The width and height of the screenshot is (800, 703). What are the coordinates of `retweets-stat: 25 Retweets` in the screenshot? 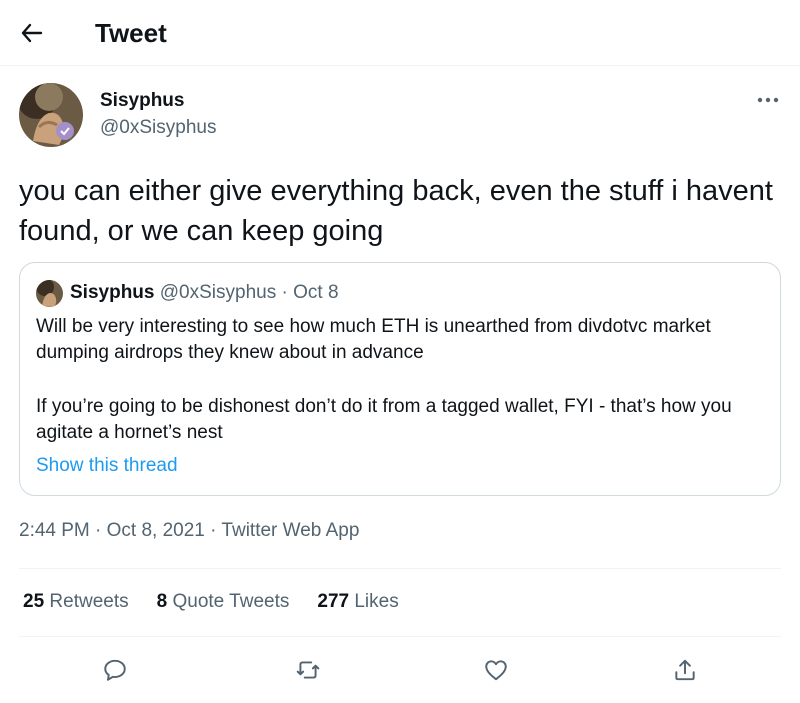 It's located at (76, 602).